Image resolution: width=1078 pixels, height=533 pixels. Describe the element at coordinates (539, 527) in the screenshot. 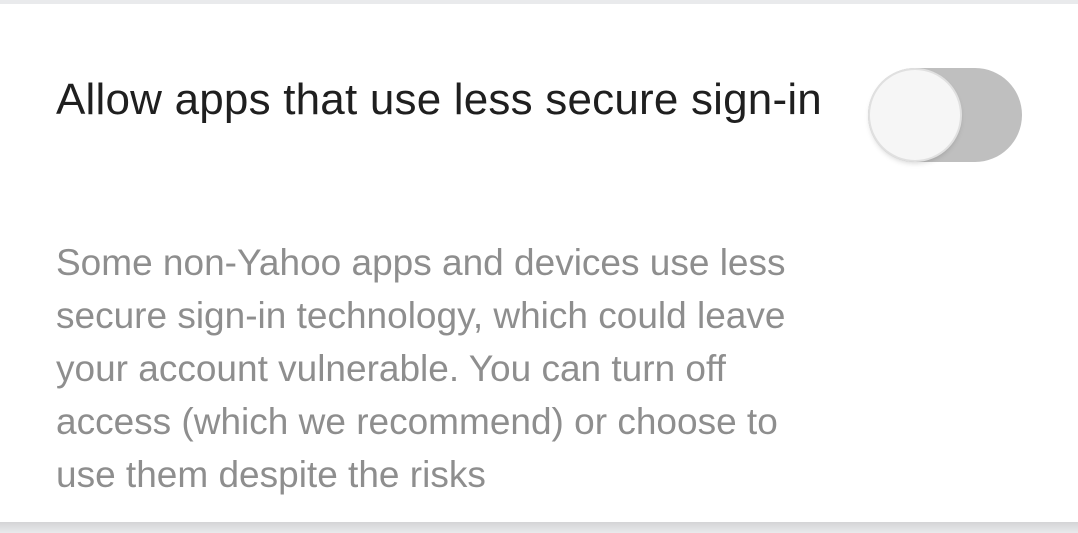

I see `bottom-divider` at that location.